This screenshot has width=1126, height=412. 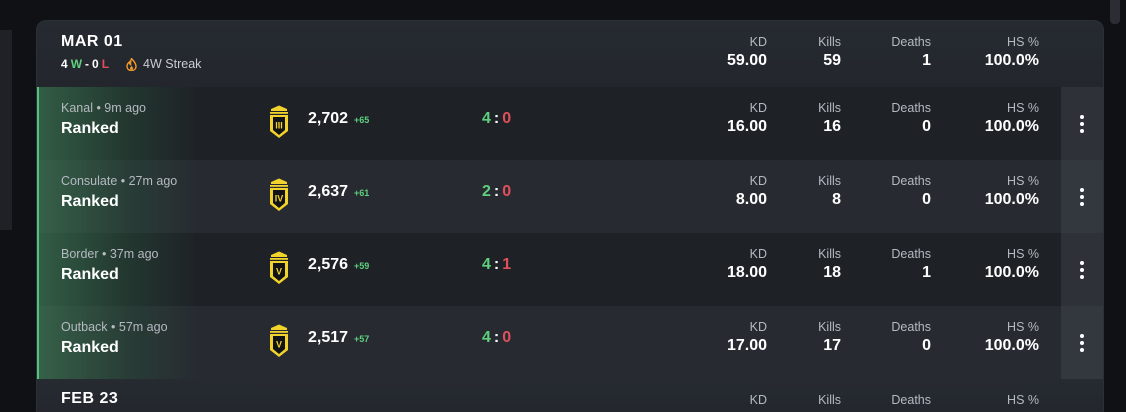 I want to click on stat-kills: Kills 17, so click(x=829, y=337).